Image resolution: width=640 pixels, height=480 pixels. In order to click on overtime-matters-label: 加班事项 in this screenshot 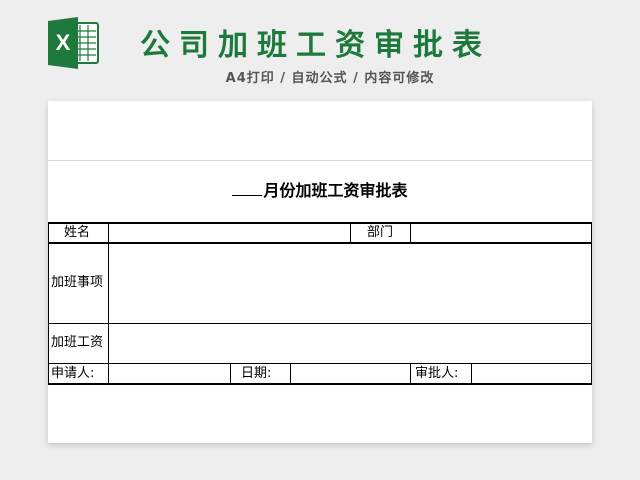, I will do `click(77, 282)`.